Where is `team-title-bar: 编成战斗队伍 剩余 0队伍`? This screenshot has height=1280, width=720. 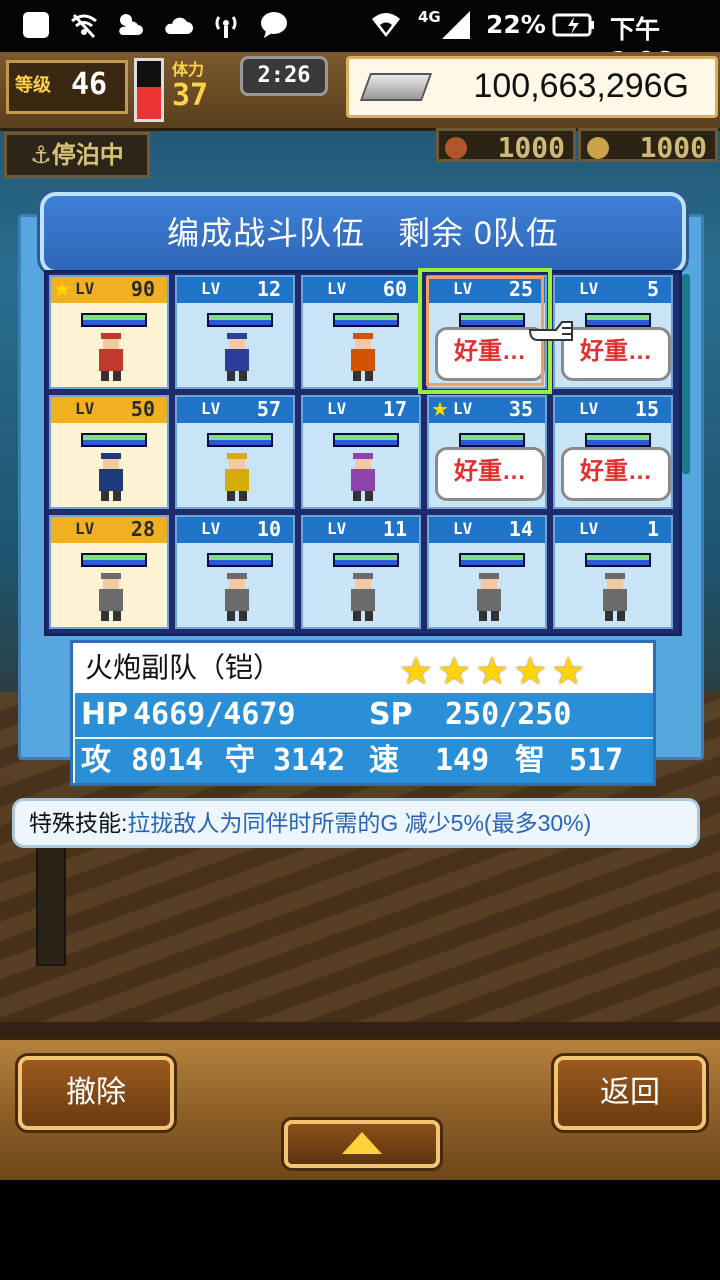
team-title-bar: 编成战斗队伍 剩余 0队伍 is located at coordinates (363, 233).